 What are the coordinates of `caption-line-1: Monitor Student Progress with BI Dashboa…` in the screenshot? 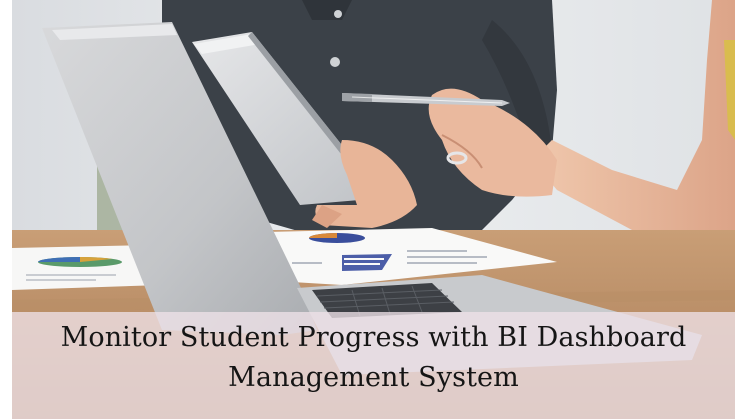 It's located at (373, 337).